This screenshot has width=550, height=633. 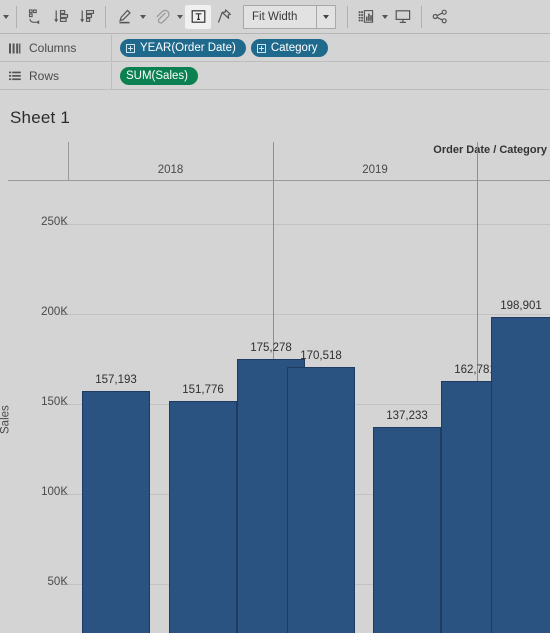 I want to click on toolbar: Fit Width, so click(x=275, y=17).